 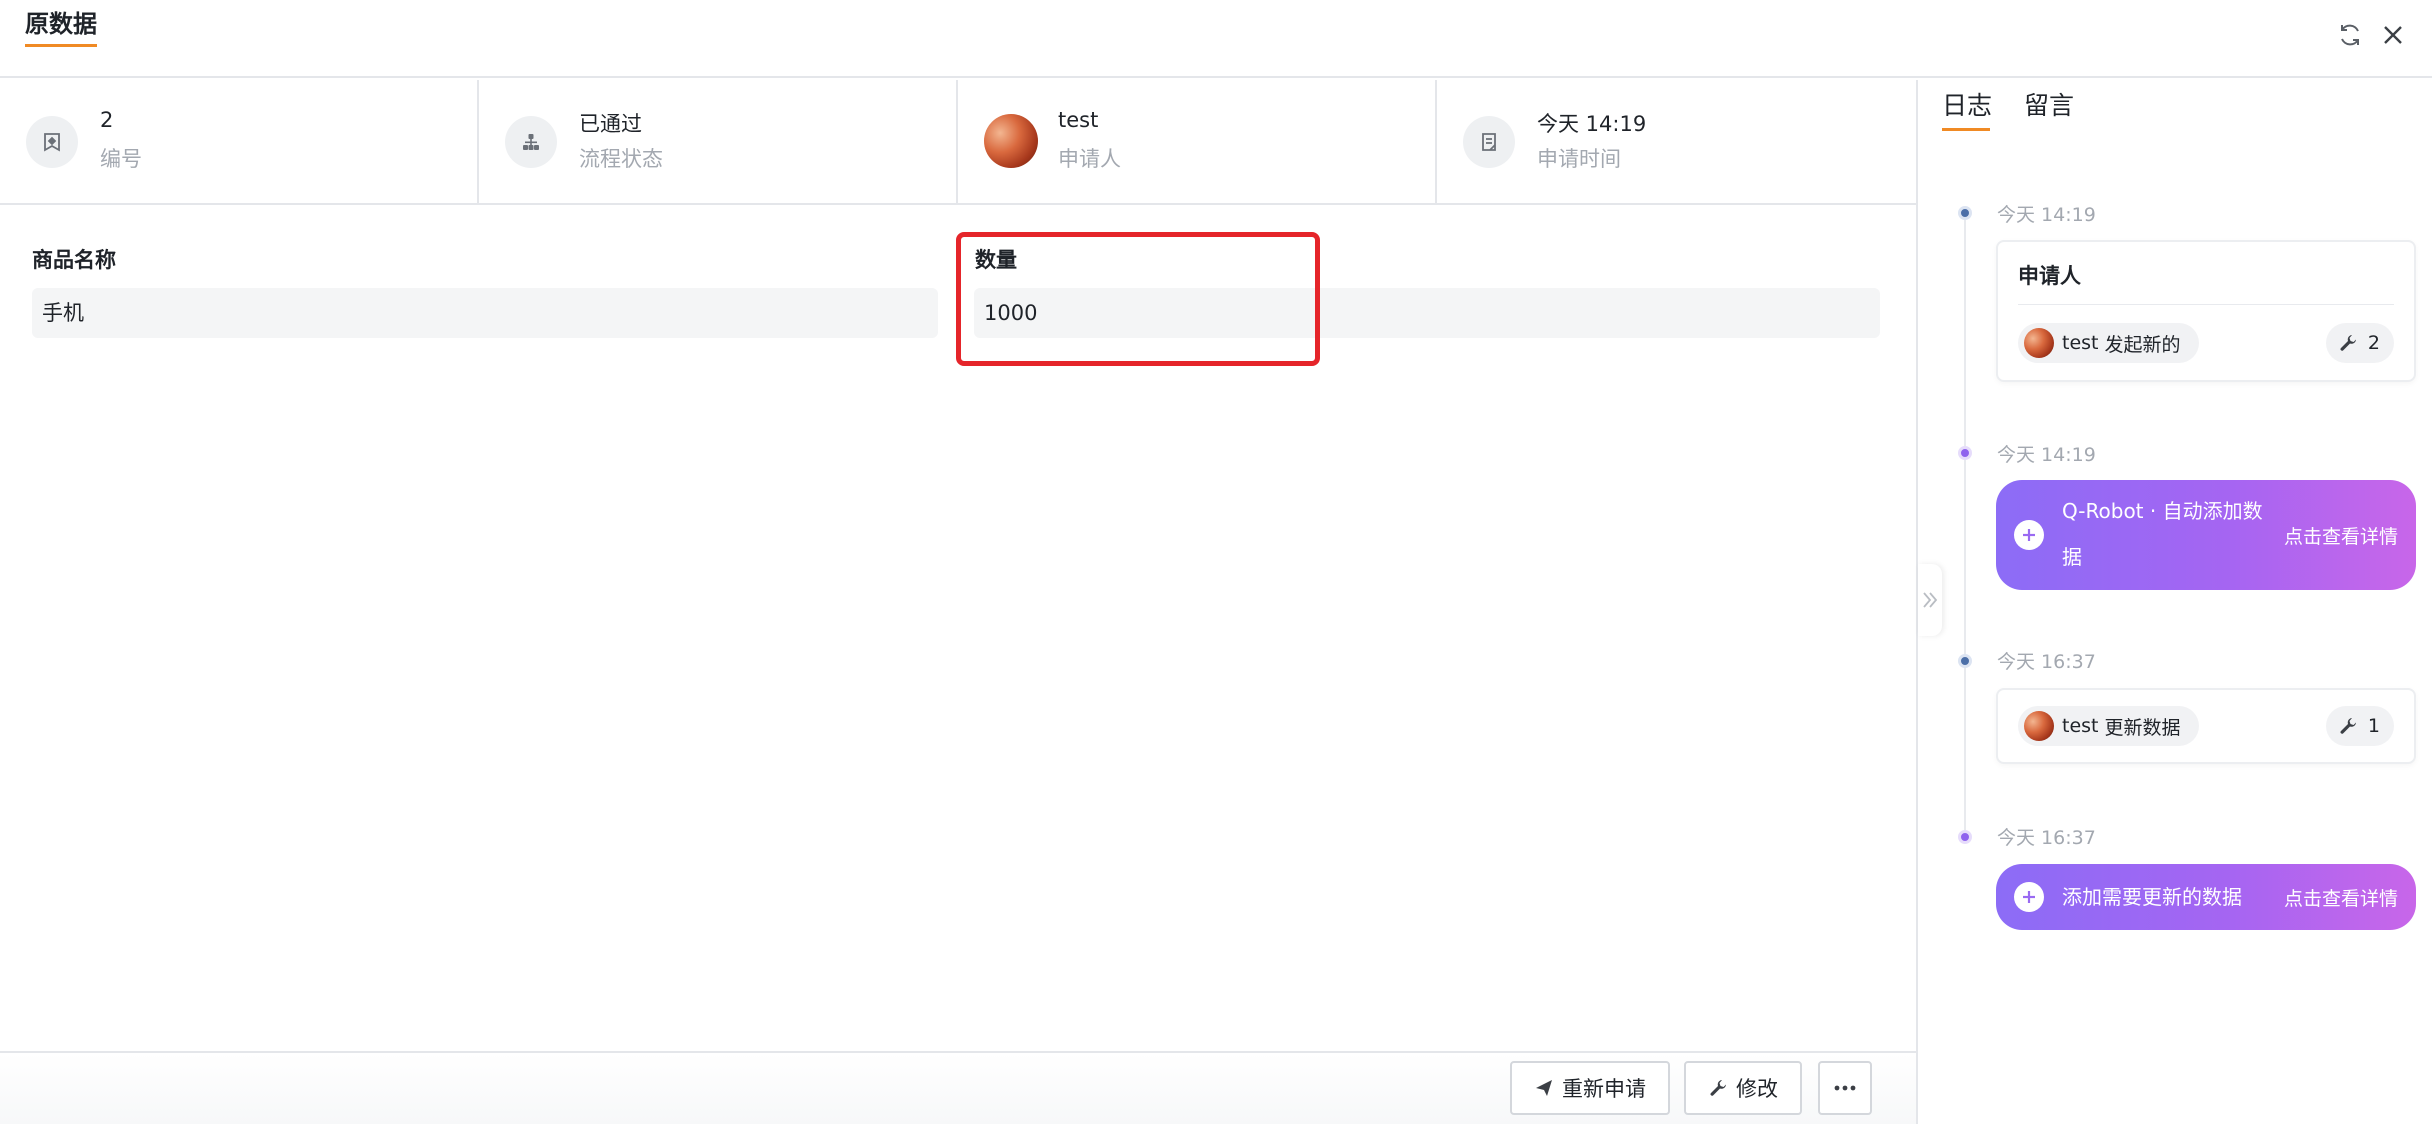 I want to click on highlight-box, so click(x=1138, y=299).